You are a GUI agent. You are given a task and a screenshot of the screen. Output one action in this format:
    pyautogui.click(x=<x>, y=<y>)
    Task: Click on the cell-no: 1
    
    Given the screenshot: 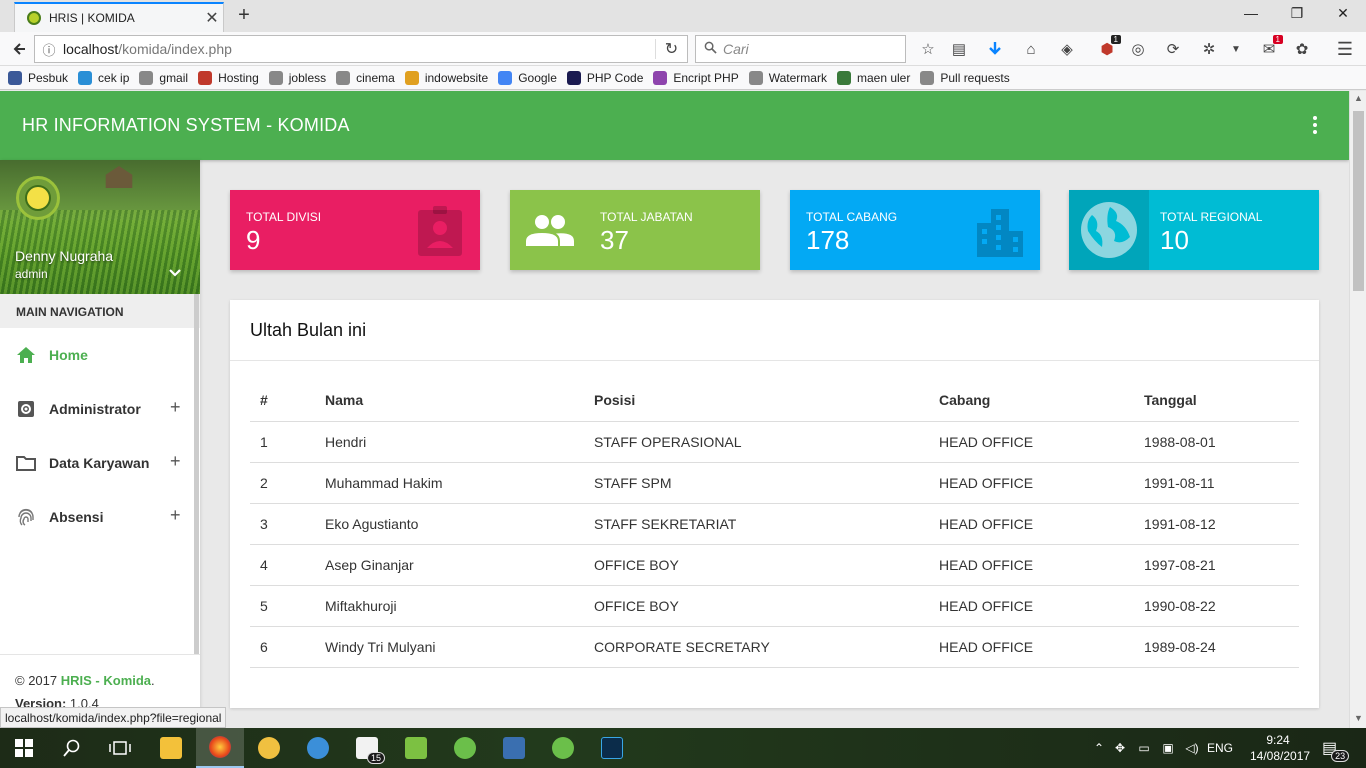 What is the action you would take?
    pyautogui.click(x=282, y=442)
    